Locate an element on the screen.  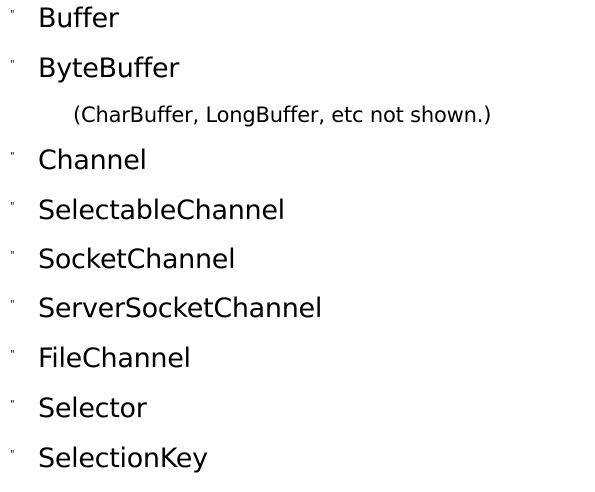
list-item-label: Channel is located at coordinates (92, 160).